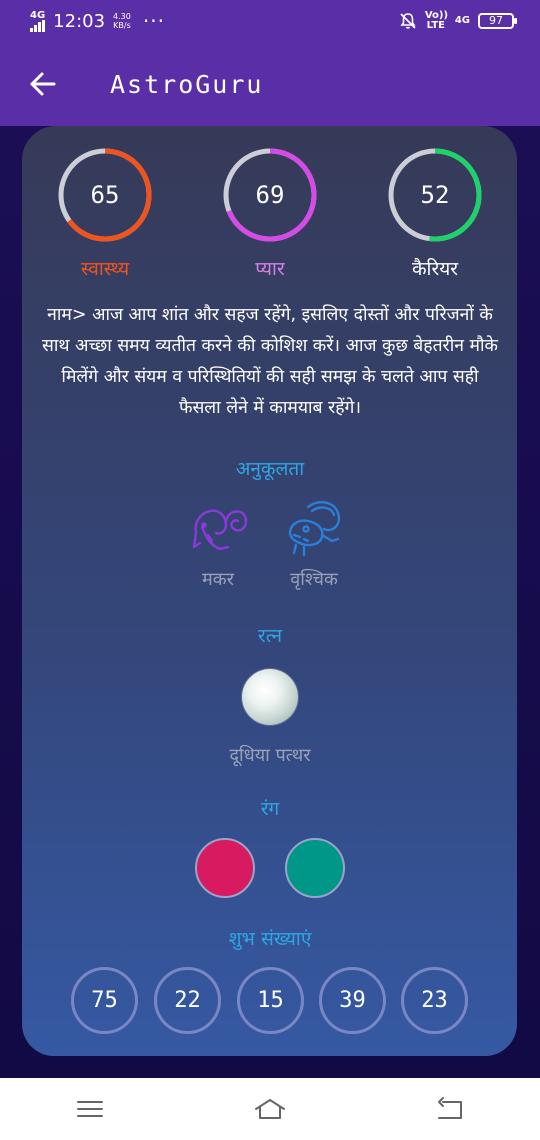  Describe the element at coordinates (270, 755) in the screenshot. I see `gem-name: दूधिया पत्थर` at that location.